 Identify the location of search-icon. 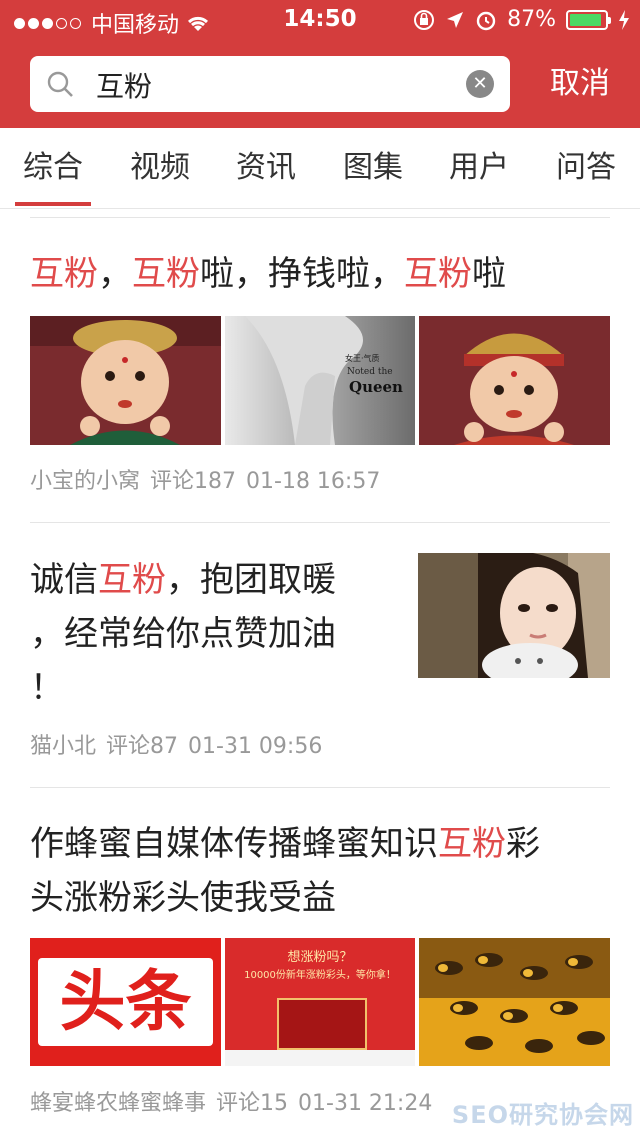
(60, 84).